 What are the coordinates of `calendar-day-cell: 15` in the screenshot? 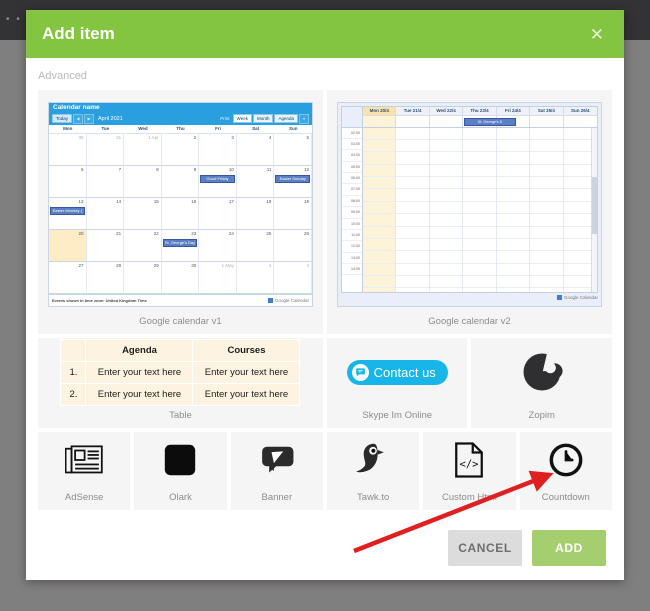 It's located at (143, 213).